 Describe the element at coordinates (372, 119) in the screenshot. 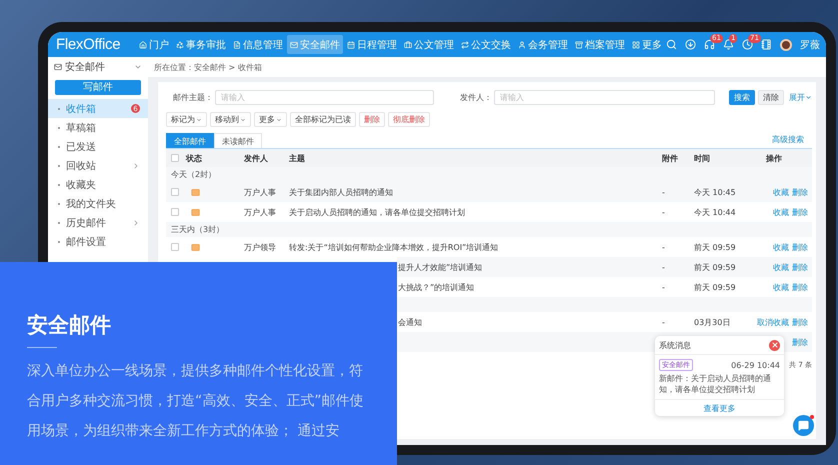

I see `toolbar-button: 删除` at that location.